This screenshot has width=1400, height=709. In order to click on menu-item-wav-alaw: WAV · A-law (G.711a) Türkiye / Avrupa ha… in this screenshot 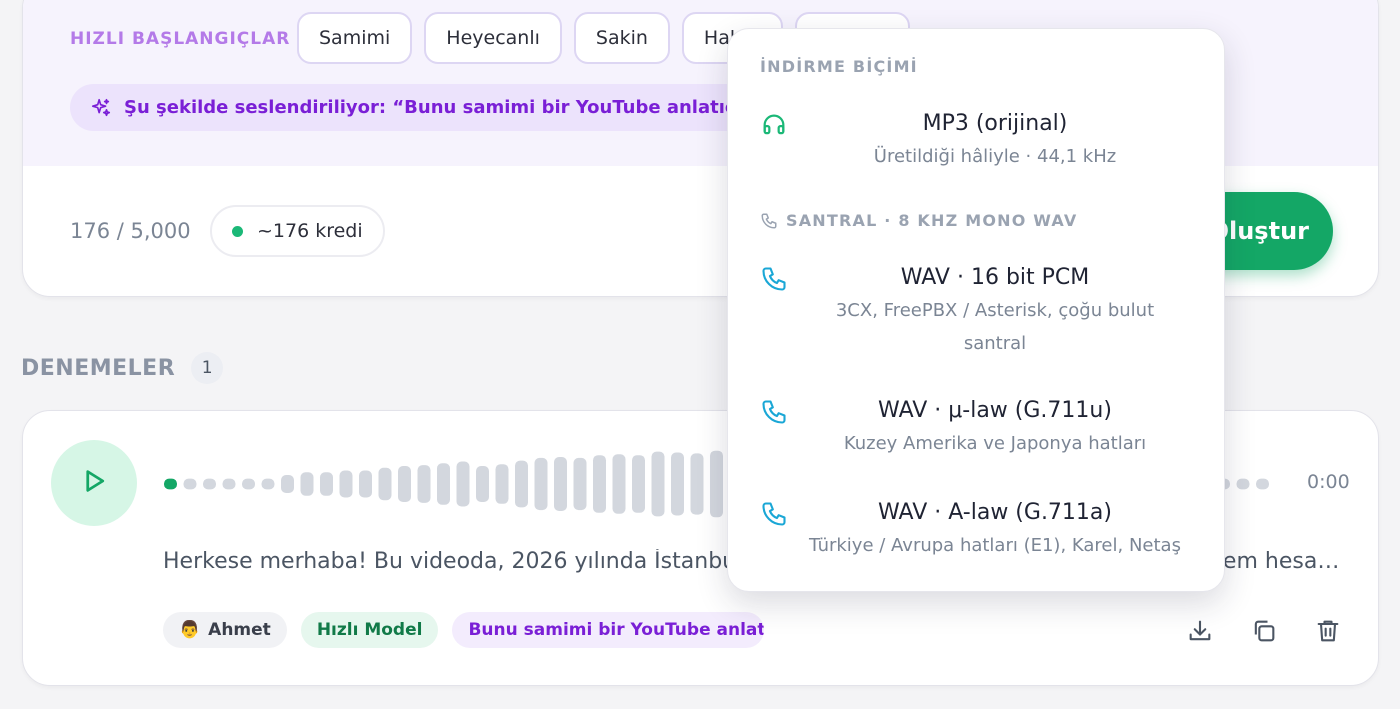, I will do `click(976, 533)`.